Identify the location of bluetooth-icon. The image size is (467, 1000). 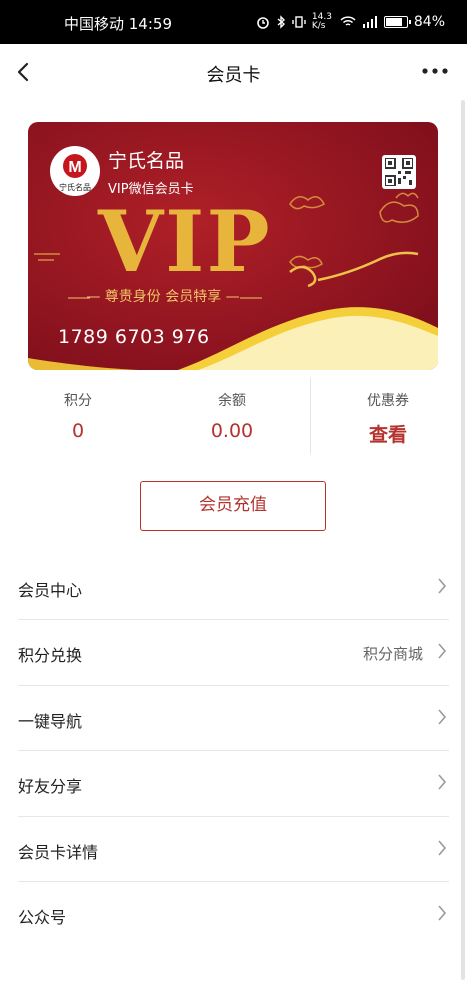
(281, 22).